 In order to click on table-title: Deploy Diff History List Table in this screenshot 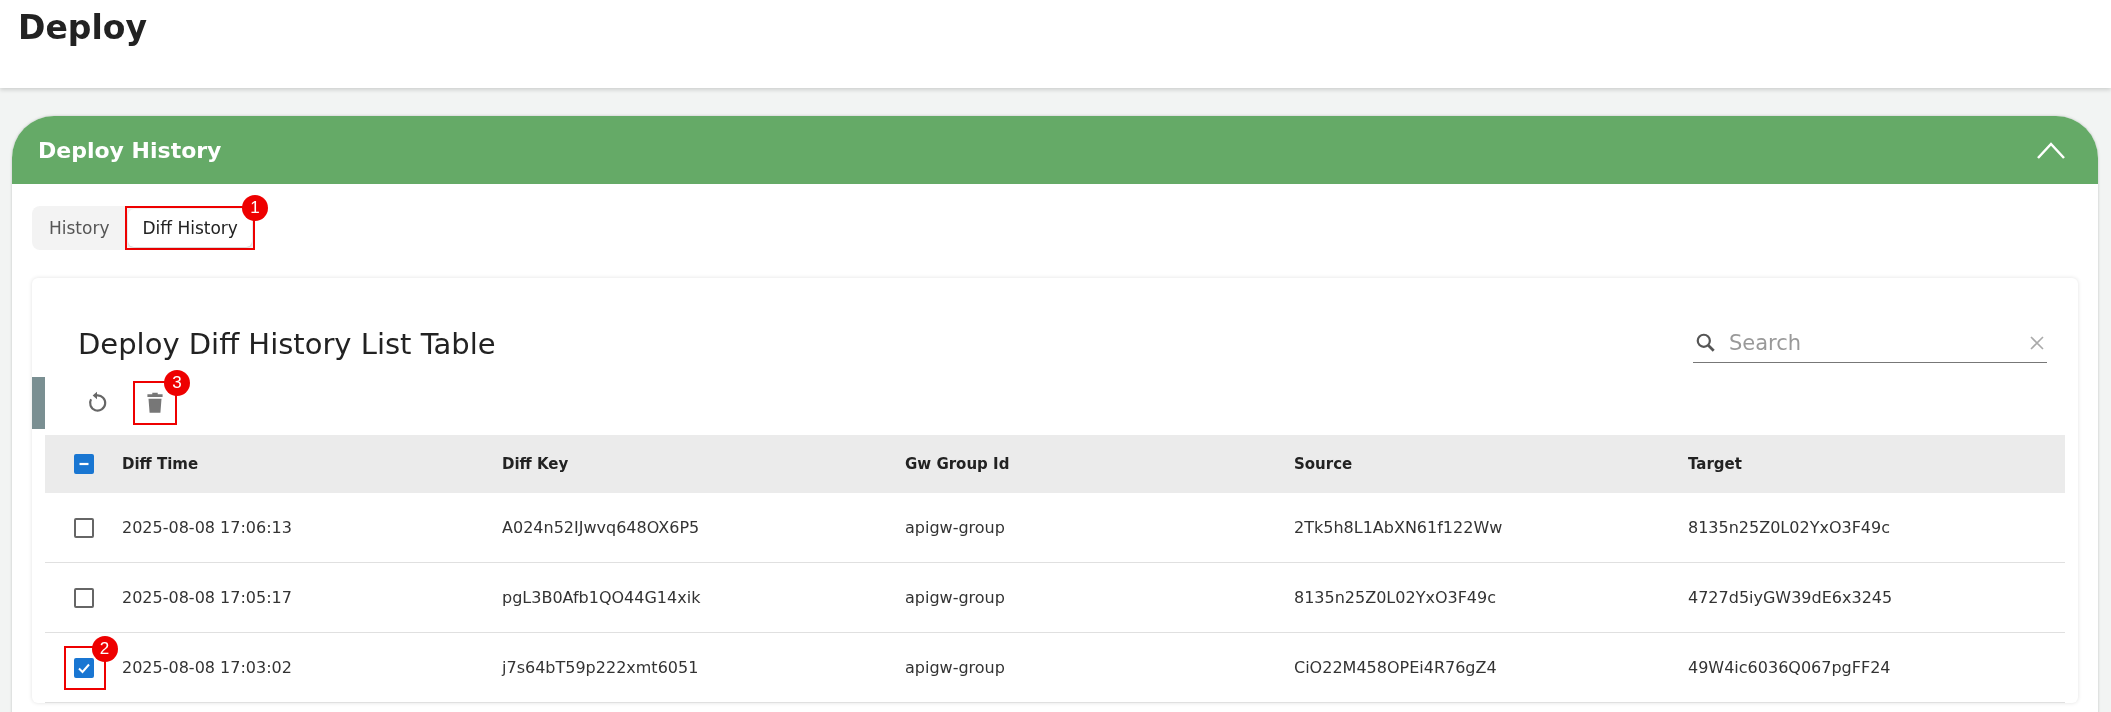, I will do `click(287, 343)`.